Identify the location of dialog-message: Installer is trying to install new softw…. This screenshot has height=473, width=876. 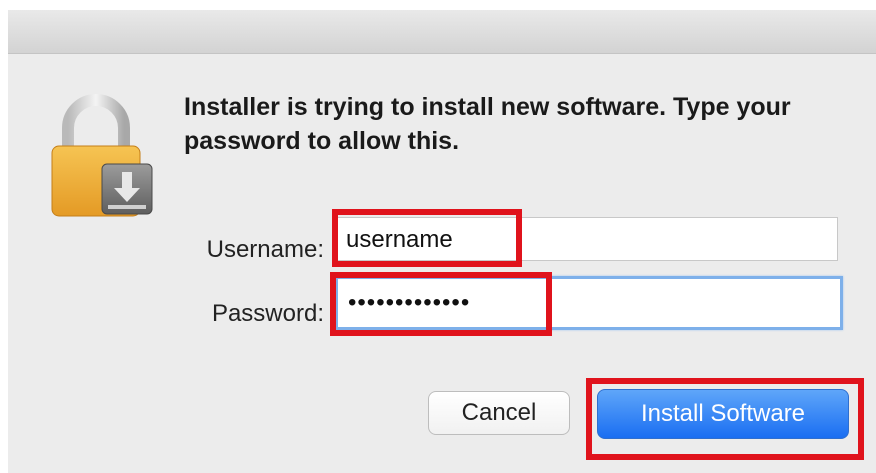
(487, 124).